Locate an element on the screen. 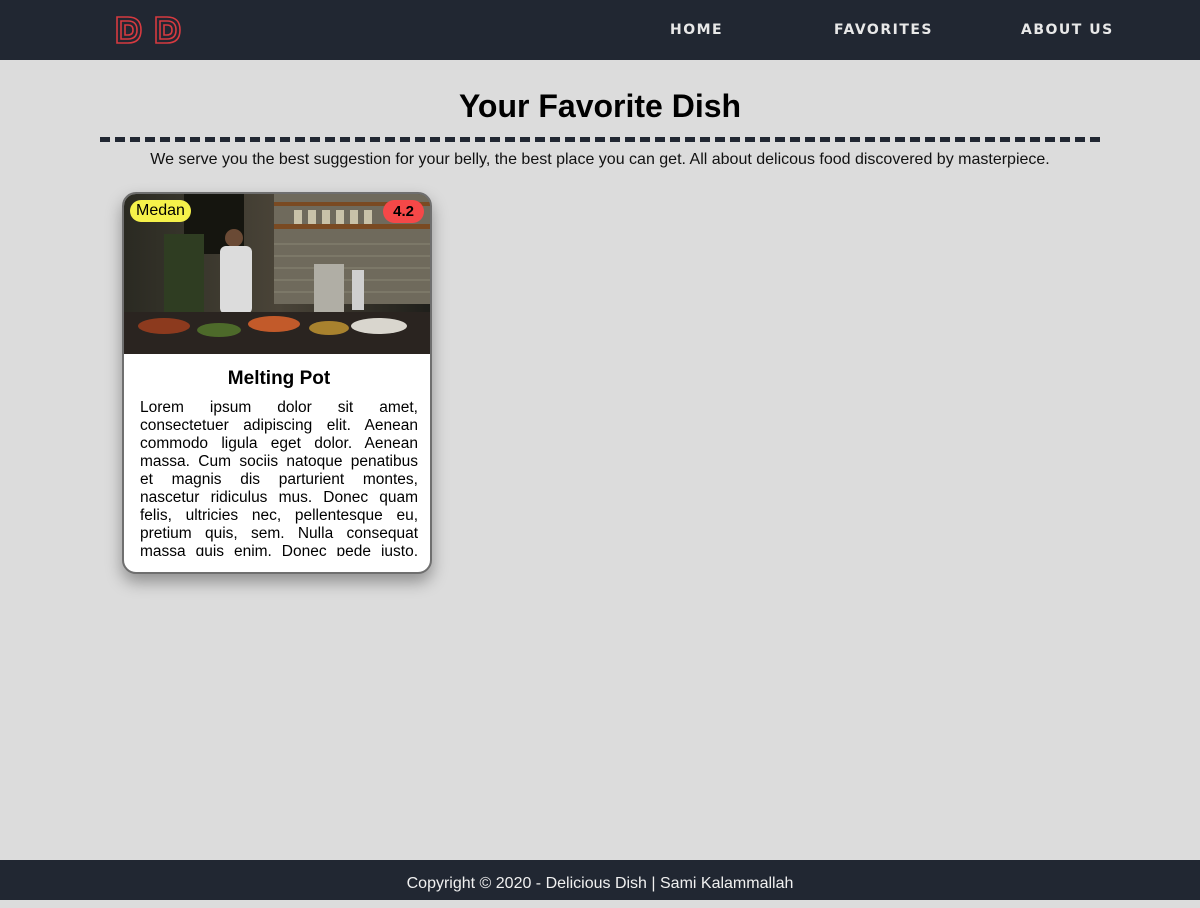  nav-favorites-link: FAVORITES is located at coordinates (883, 30).